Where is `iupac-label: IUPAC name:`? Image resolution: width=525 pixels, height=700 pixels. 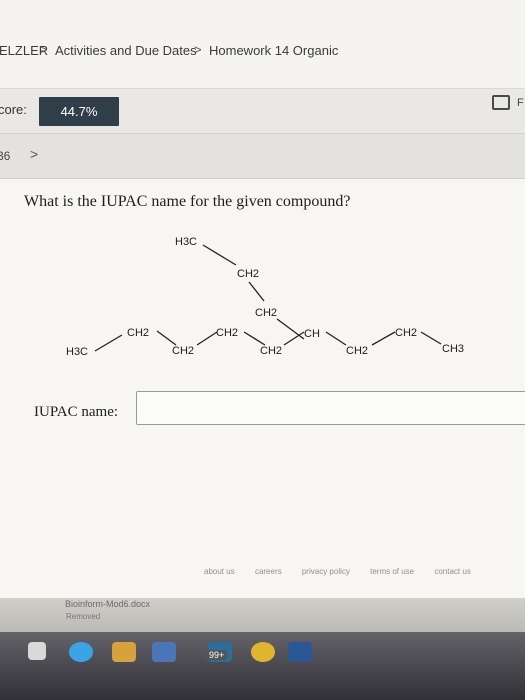
iupac-label: IUPAC name: is located at coordinates (76, 412).